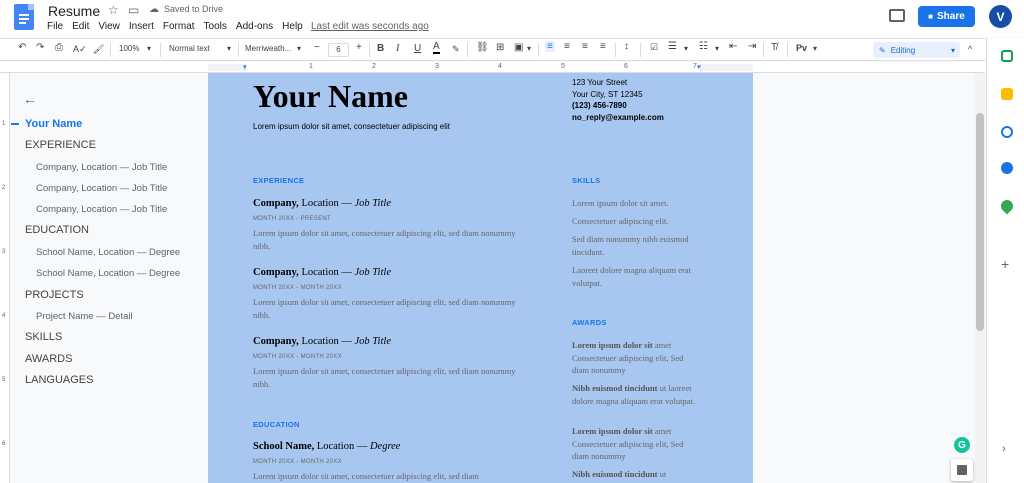 Image resolution: width=1024 pixels, height=483 pixels. I want to click on increase-indent-icon: ⇥, so click(752, 46).